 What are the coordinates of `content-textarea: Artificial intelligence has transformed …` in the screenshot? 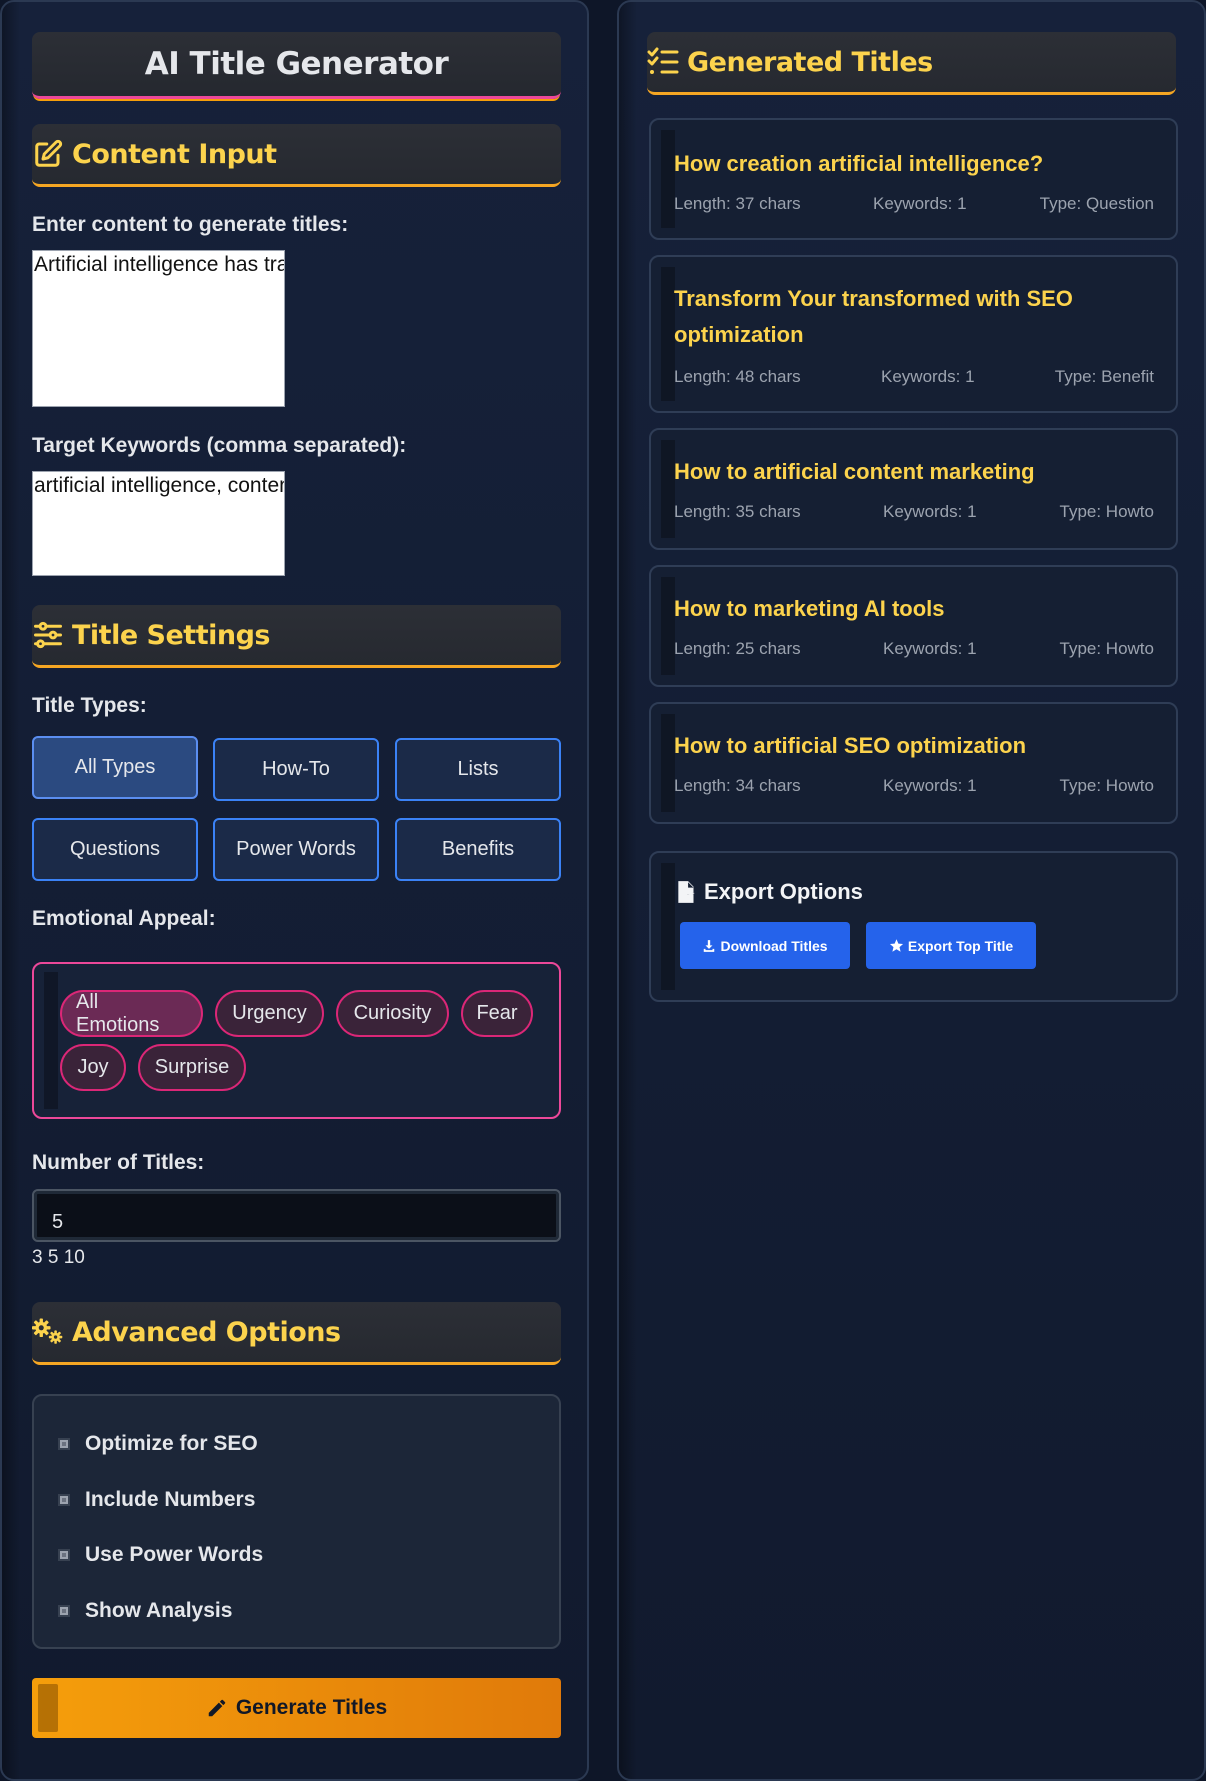 It's located at (158, 328).